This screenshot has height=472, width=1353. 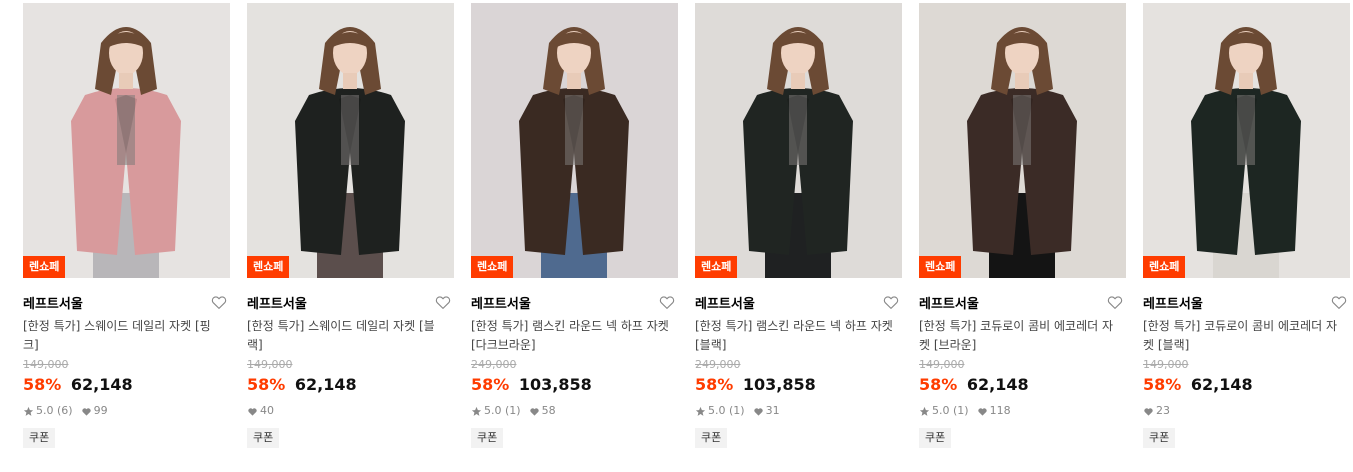 What do you see at coordinates (1243, 336) in the screenshot?
I see `product-title: [한정 특가] 코듀로이 콤비 에코레더 자켓 [블랙]` at bounding box center [1243, 336].